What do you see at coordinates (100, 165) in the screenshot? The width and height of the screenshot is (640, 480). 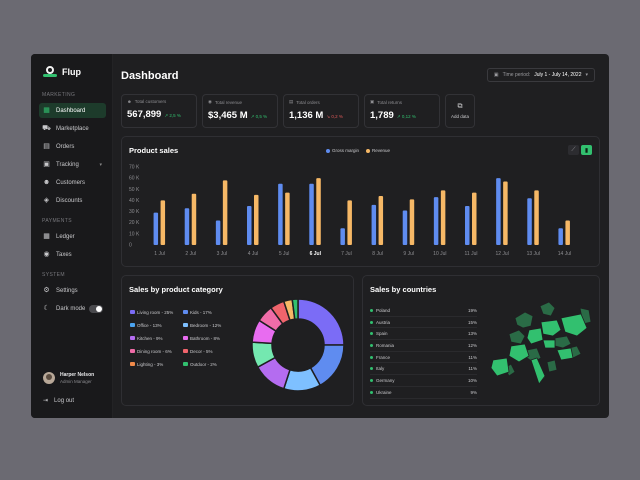 I see `chevron-down-icon: ▾` at bounding box center [100, 165].